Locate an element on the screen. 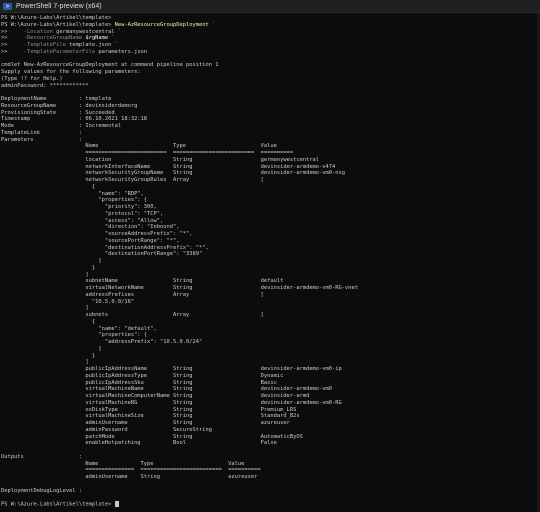 This screenshot has width=540, height=512. terminal-text: New-AzResourceGroupDeployment is located at coordinates (161, 24).